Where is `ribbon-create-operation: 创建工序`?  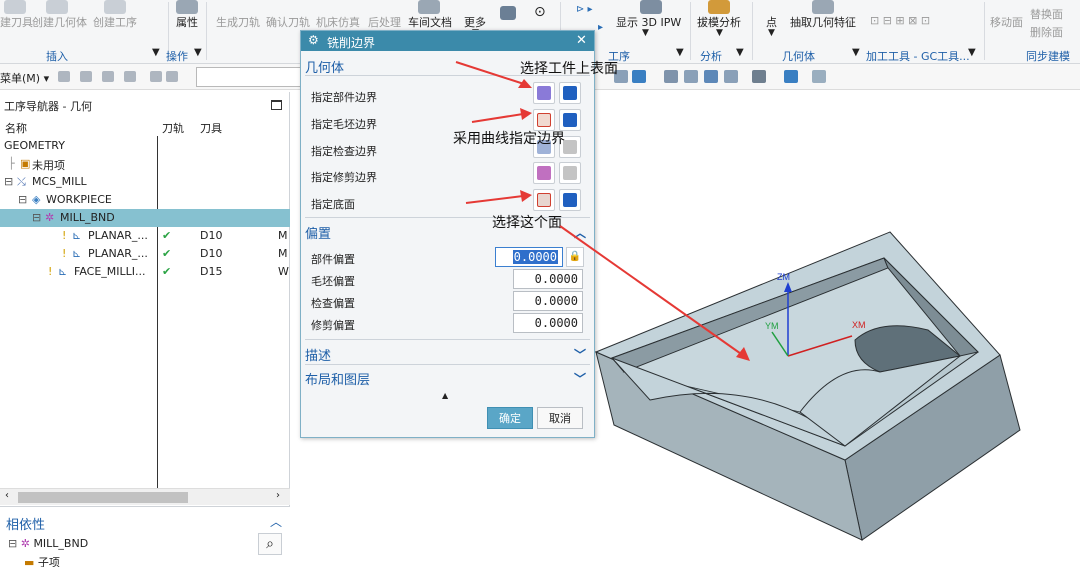 ribbon-create-operation: 创建工序 is located at coordinates (115, 22).